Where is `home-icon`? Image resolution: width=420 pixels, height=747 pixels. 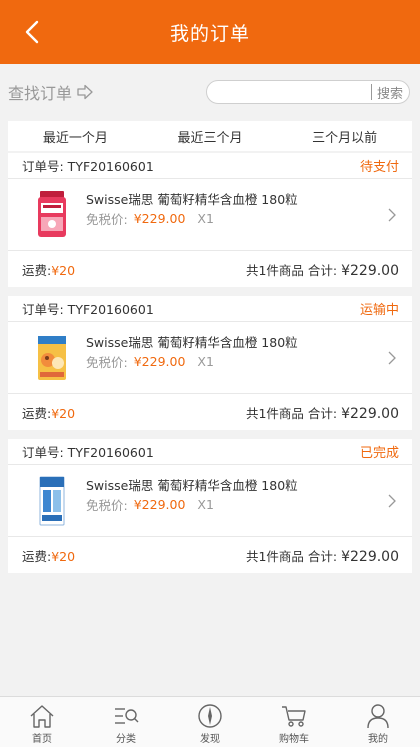
home-icon is located at coordinates (42, 716).